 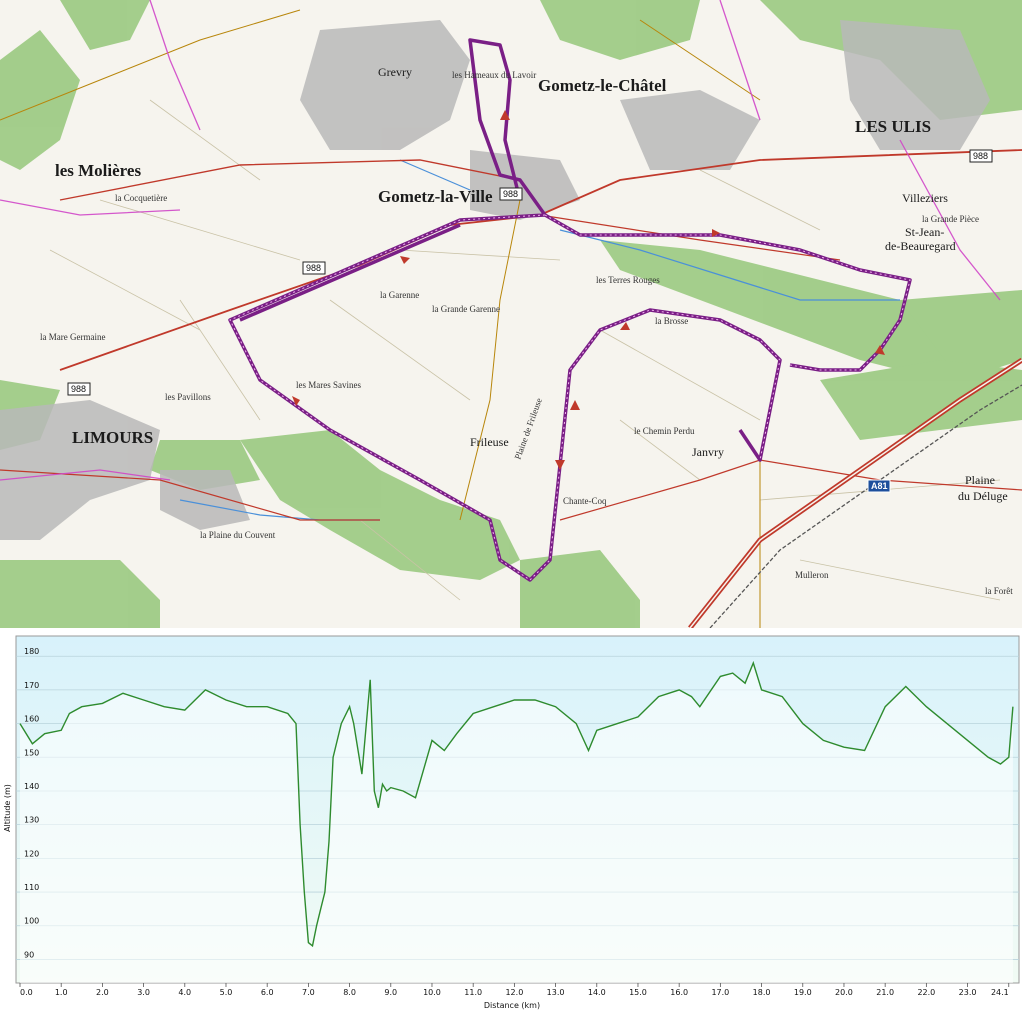 What do you see at coordinates (61, 992) in the screenshot?
I see `x-tick-label: 1.0` at bounding box center [61, 992].